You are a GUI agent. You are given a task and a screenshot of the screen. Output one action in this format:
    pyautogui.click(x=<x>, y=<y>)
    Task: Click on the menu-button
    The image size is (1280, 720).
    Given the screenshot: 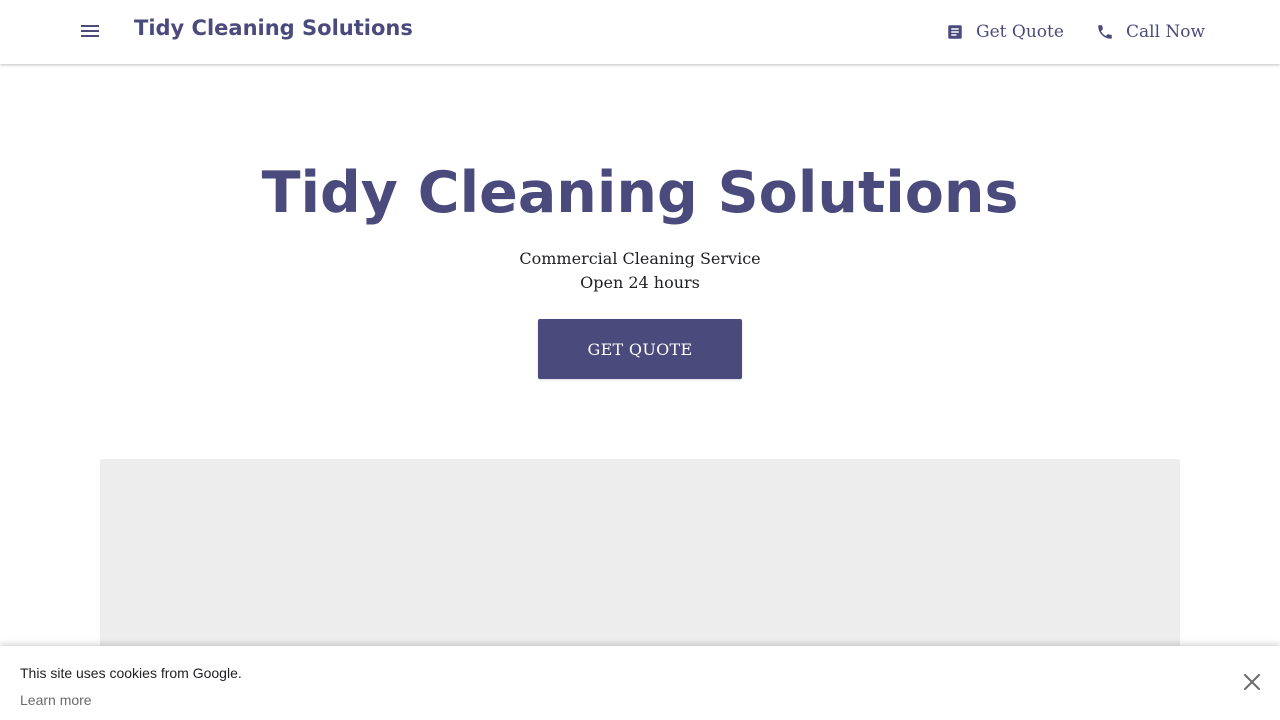 What is the action you would take?
    pyautogui.click(x=90, y=31)
    